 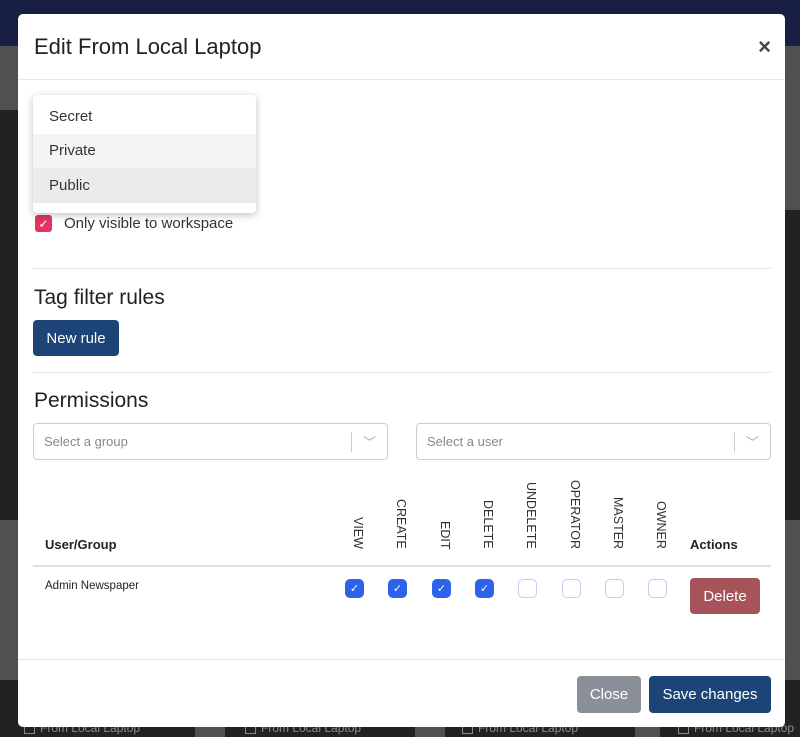 I want to click on table-header-divider, so click(x=402, y=566).